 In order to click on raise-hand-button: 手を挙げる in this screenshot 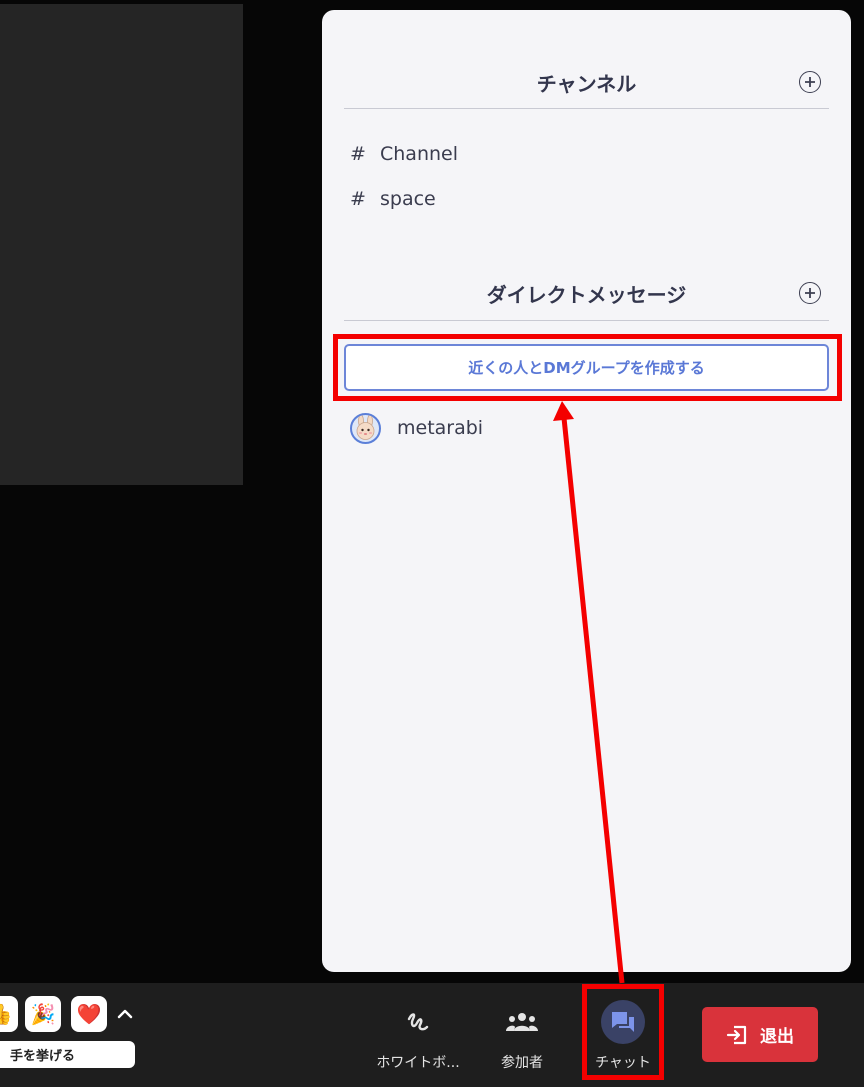, I will do `click(67, 1054)`.